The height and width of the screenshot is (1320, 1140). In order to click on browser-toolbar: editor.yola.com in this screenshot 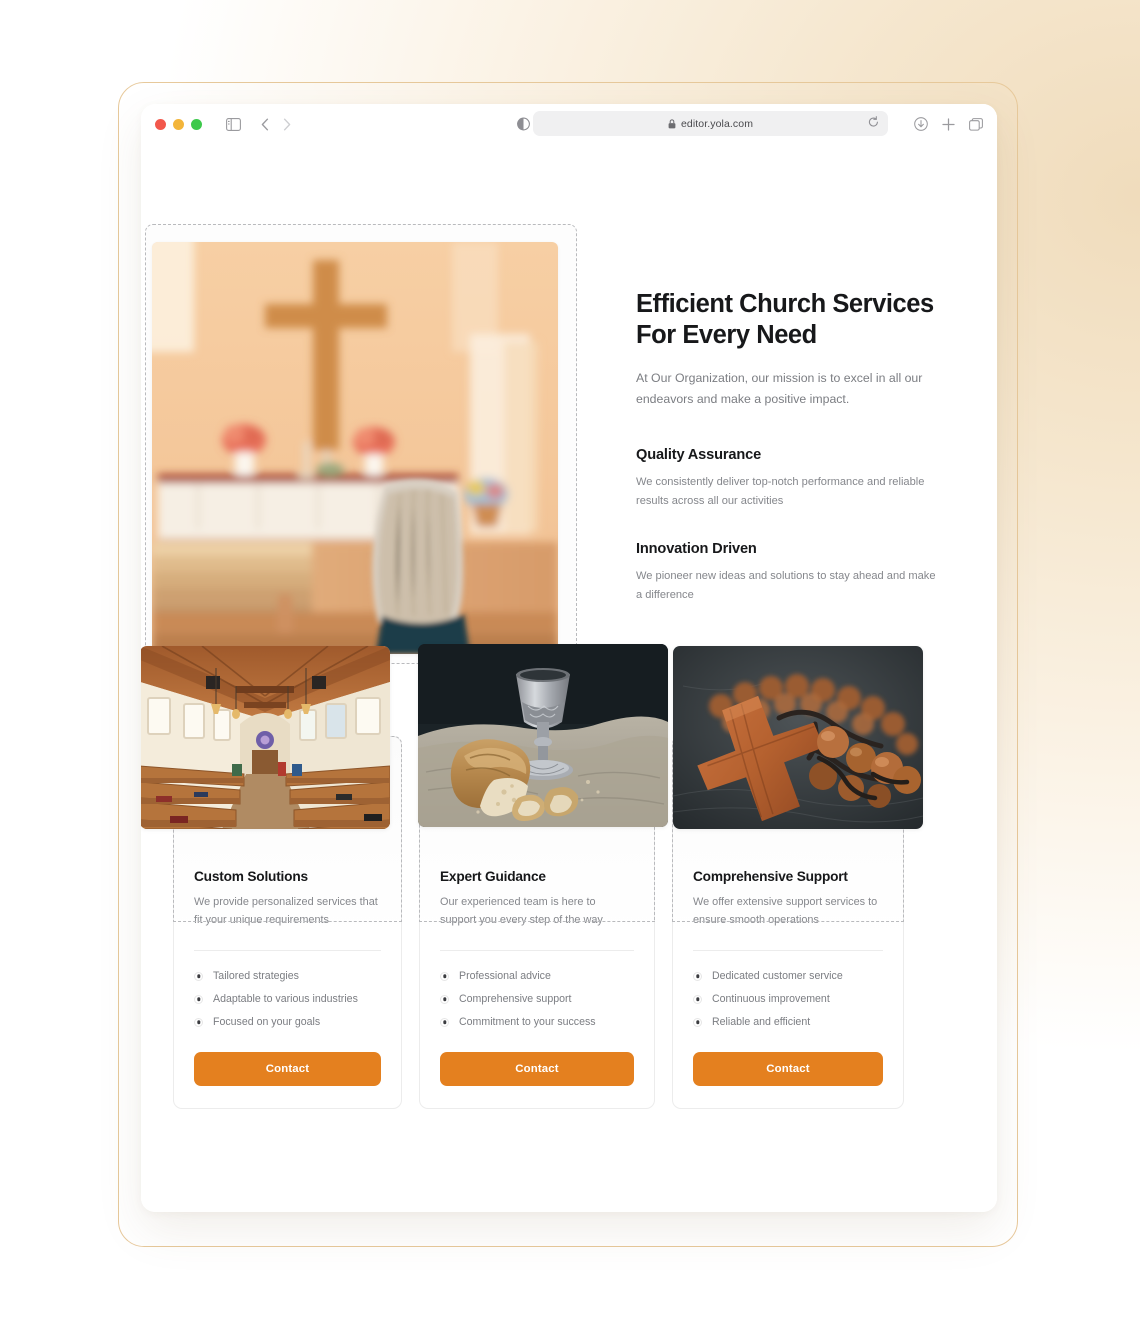, I will do `click(569, 124)`.